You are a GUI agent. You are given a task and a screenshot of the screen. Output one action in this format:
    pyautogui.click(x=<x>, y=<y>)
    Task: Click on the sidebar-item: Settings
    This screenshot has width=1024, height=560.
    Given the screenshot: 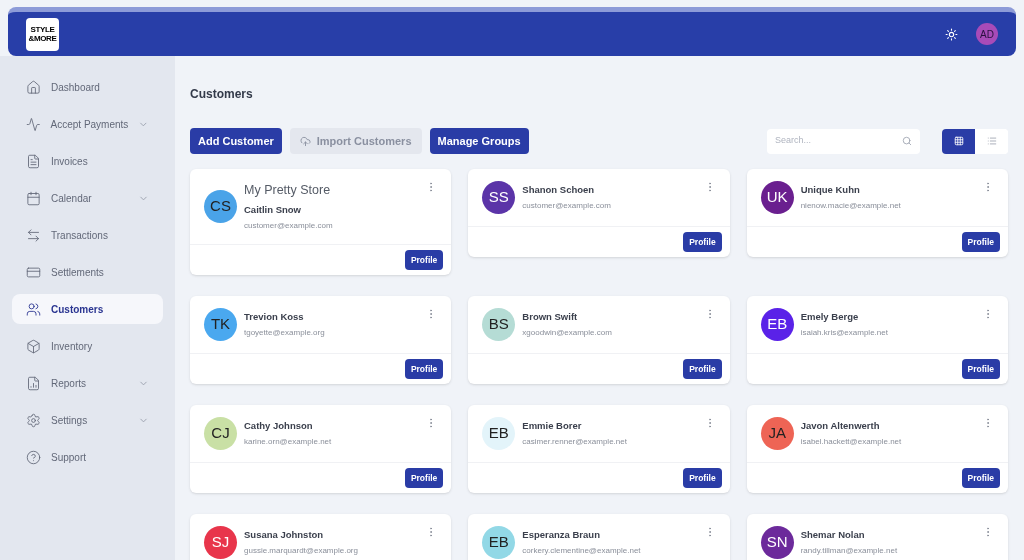 What is the action you would take?
    pyautogui.click(x=87, y=420)
    